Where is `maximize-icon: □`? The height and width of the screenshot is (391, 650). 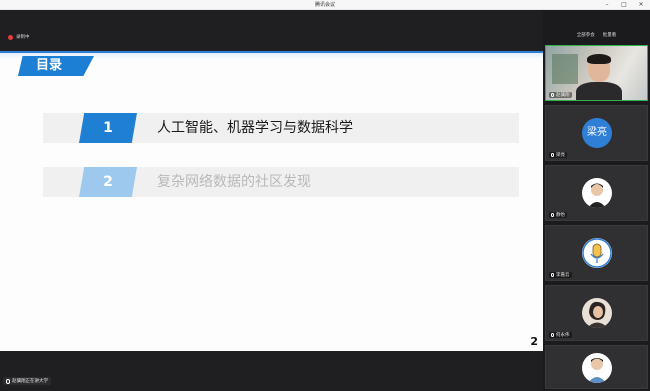 maximize-icon: □ is located at coordinates (624, 5).